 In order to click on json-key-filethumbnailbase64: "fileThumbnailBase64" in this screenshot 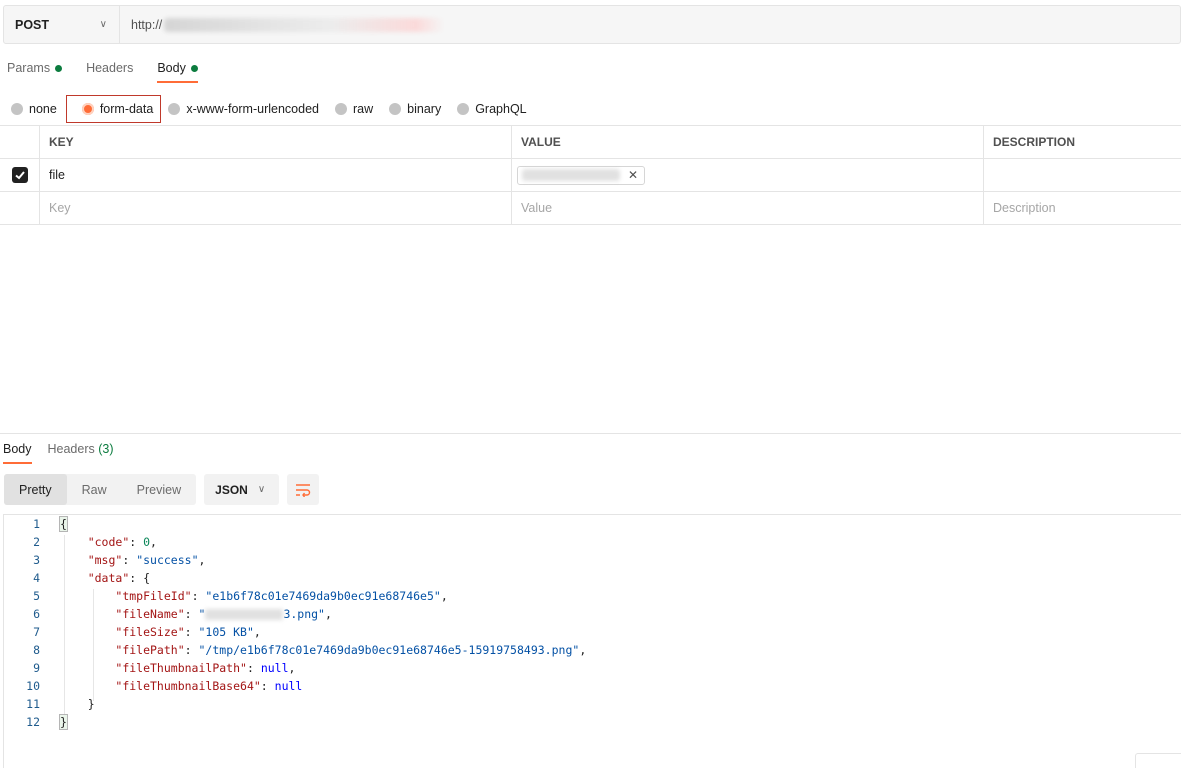, I will do `click(188, 686)`.